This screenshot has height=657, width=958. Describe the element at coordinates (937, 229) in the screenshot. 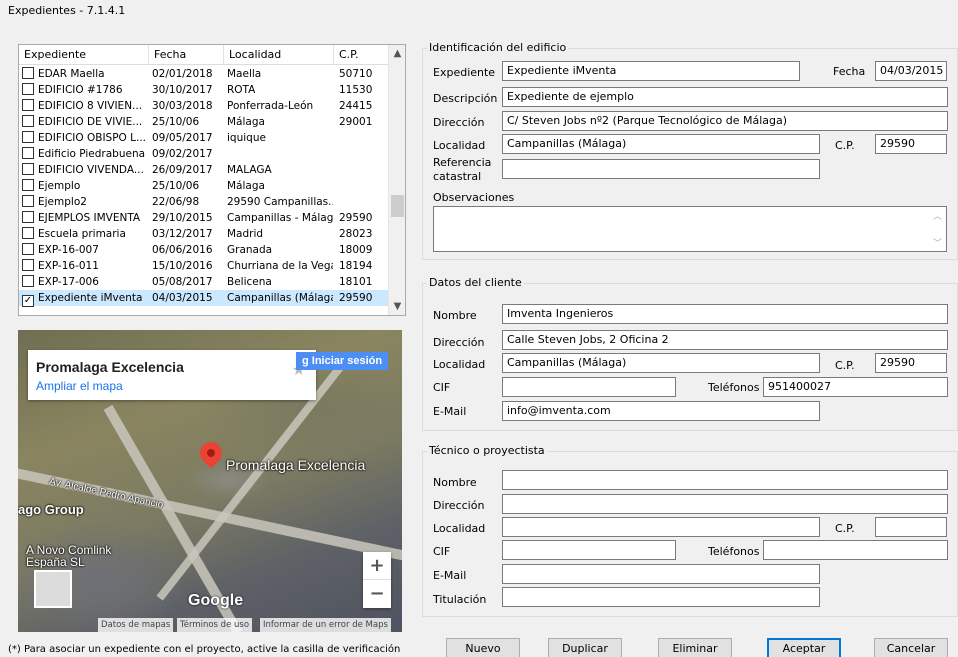

I see `textarea-scrollbar: ︿ ﹀` at that location.